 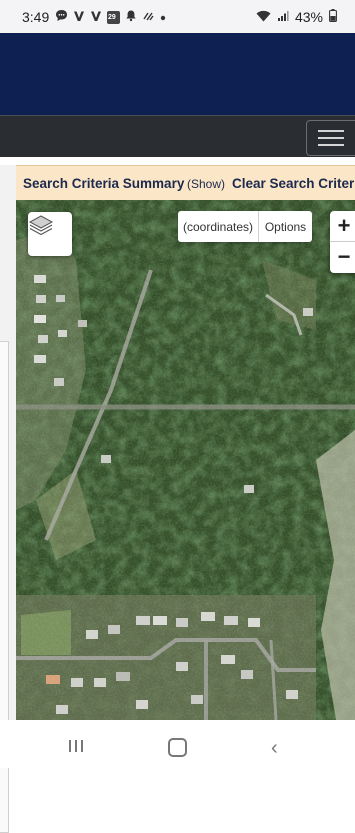 I want to click on coordinates-options-box: (coordinates) Options, so click(x=245, y=226).